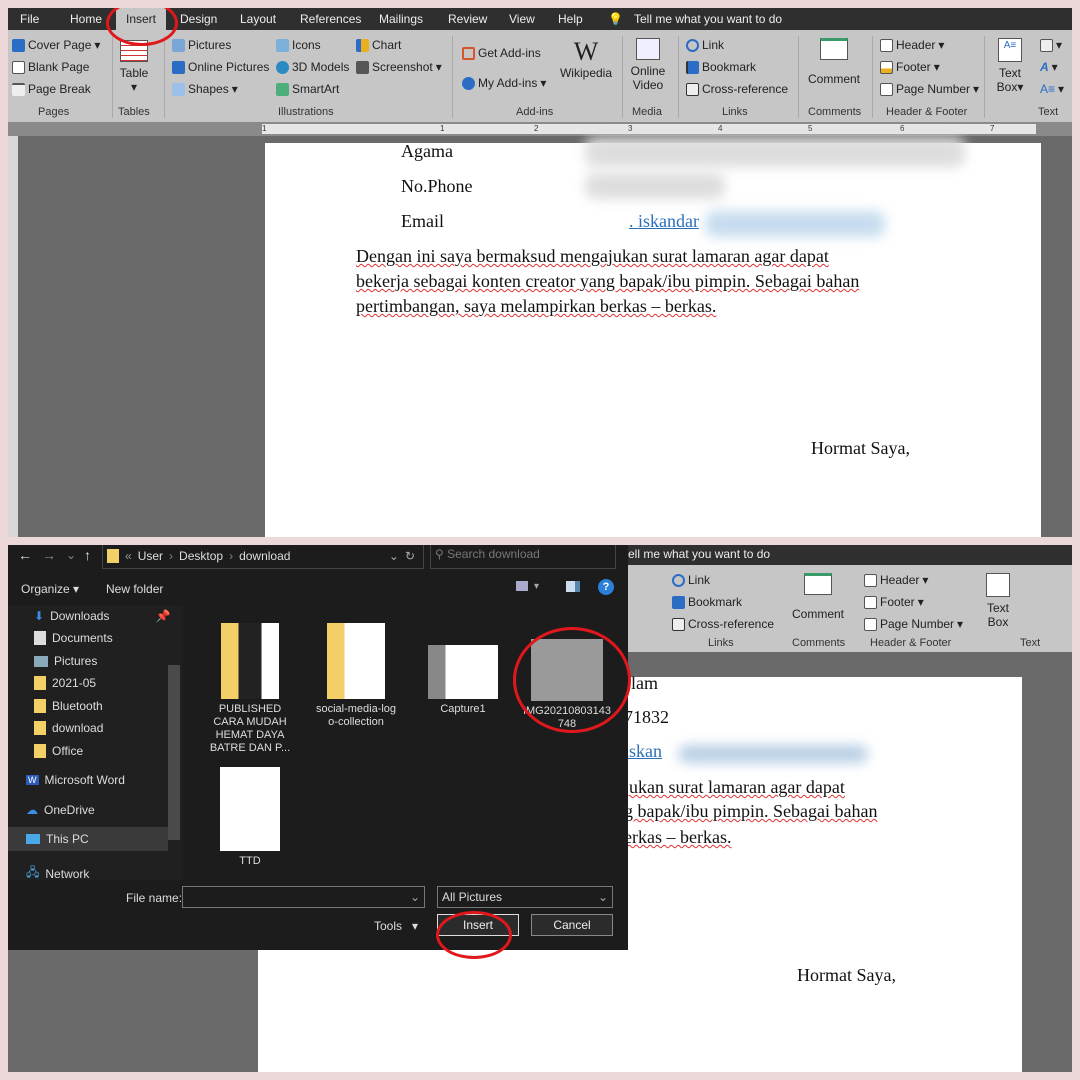 The image size is (1080, 1080). What do you see at coordinates (250, 817) in the screenshot?
I see `file-item: TTD` at bounding box center [250, 817].